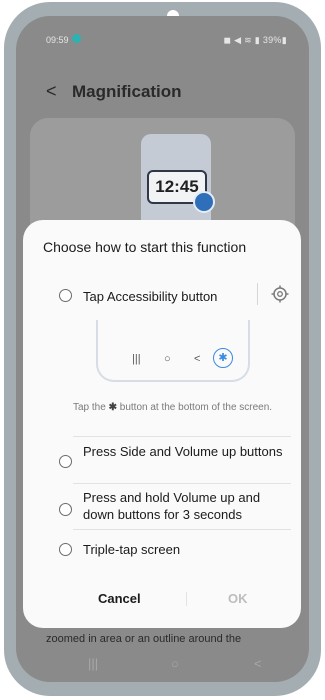  Describe the element at coordinates (150, 296) in the screenshot. I see `option-label-tap-accessibility-button: Tap Accessibility button` at that location.